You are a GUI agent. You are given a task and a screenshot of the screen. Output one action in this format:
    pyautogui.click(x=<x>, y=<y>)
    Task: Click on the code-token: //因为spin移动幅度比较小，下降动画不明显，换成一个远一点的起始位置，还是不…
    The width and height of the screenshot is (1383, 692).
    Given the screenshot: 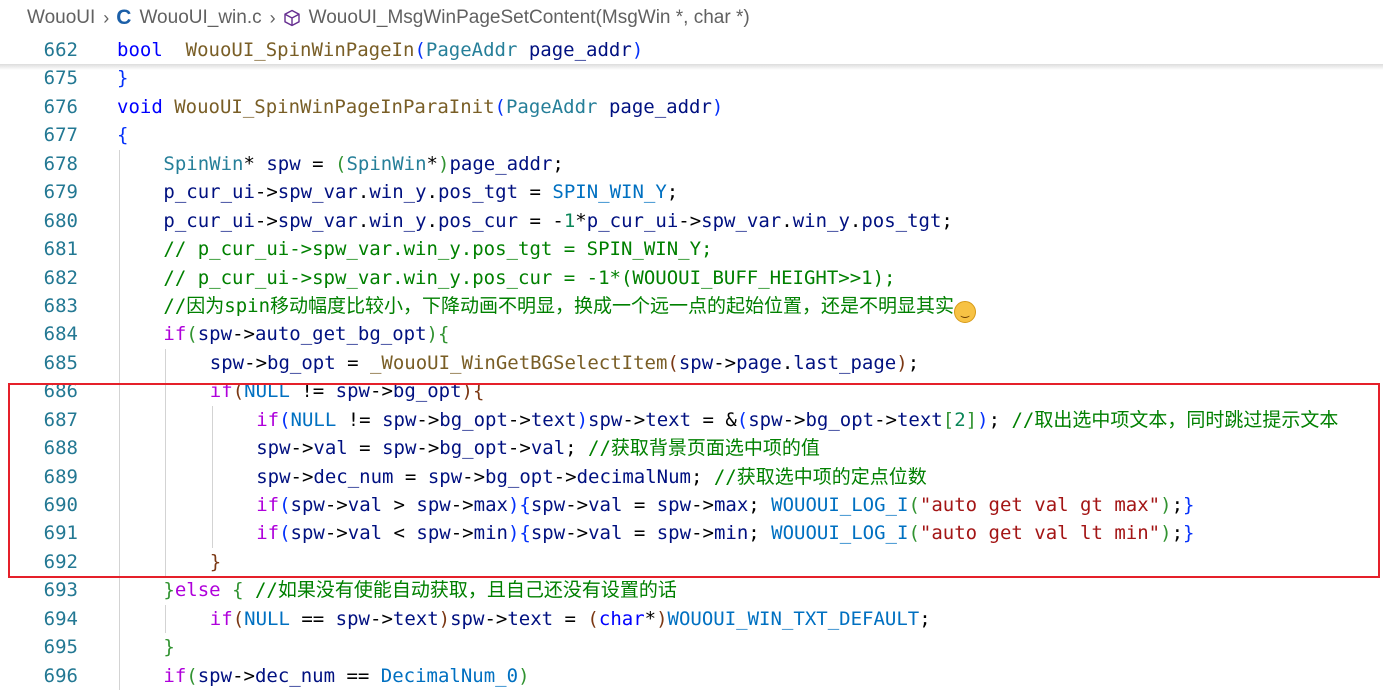 What is the action you would take?
    pyautogui.click(x=559, y=305)
    